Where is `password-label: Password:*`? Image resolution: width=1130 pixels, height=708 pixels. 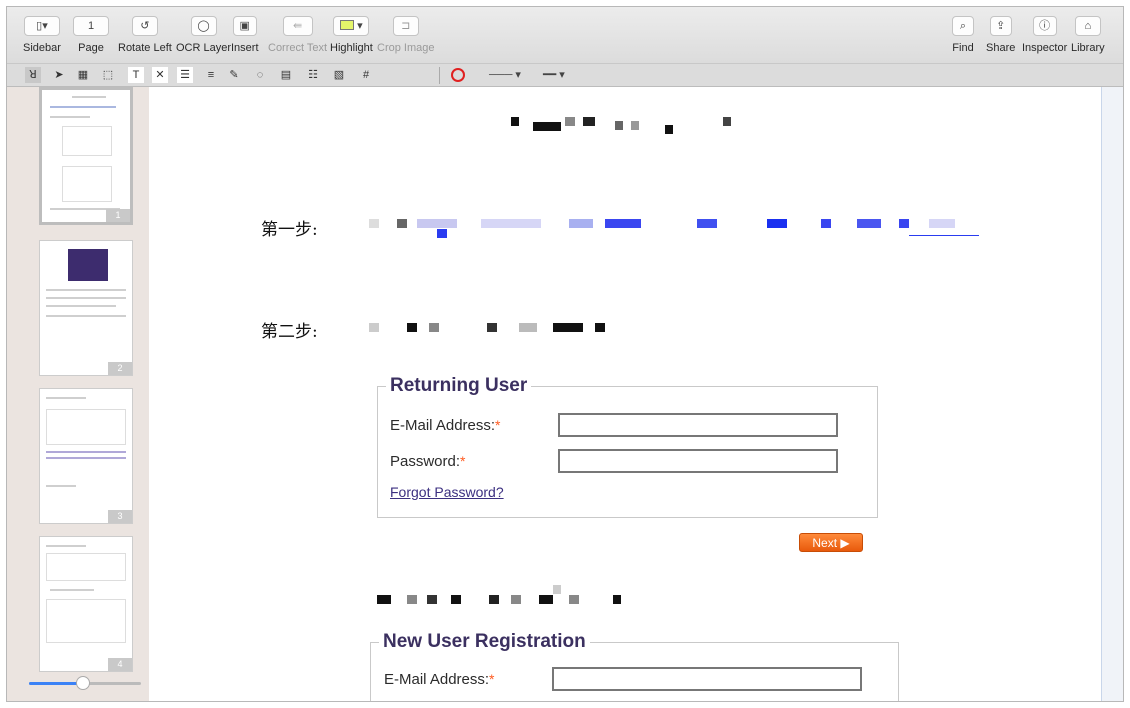 password-label: Password:* is located at coordinates (428, 461).